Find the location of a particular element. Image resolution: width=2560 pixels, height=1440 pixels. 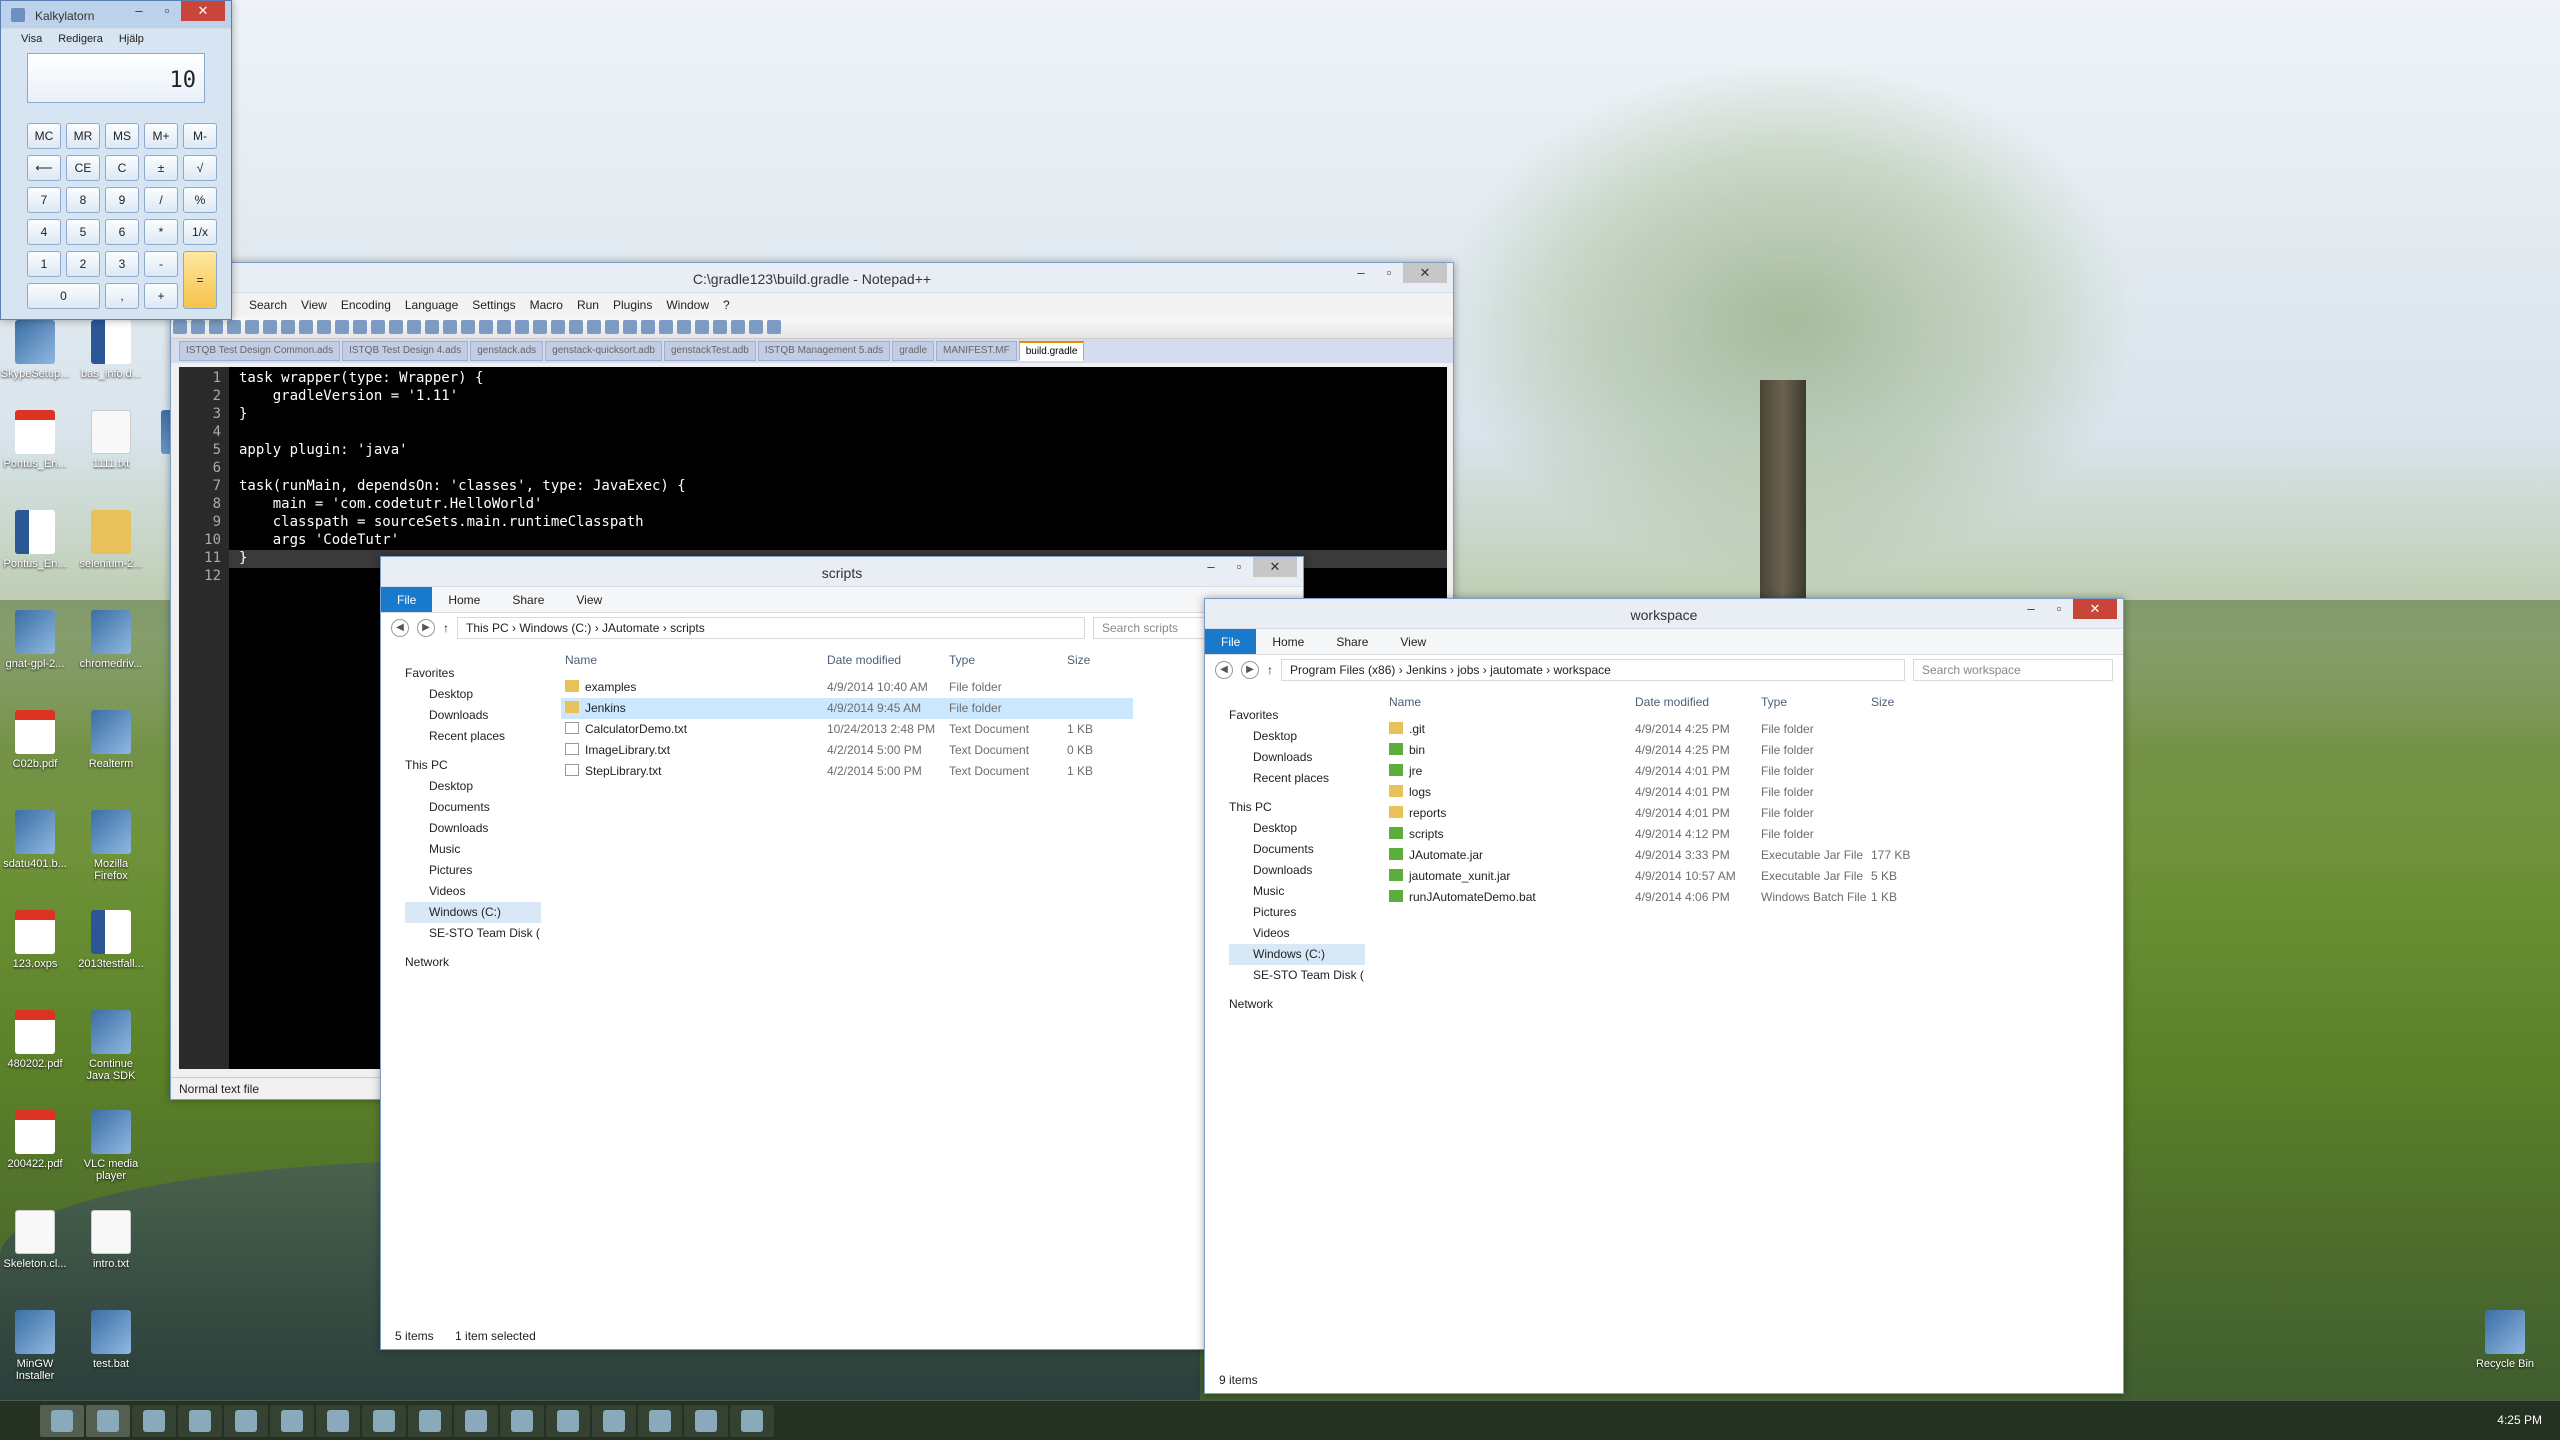

calc-key: 5 is located at coordinates (83, 232).